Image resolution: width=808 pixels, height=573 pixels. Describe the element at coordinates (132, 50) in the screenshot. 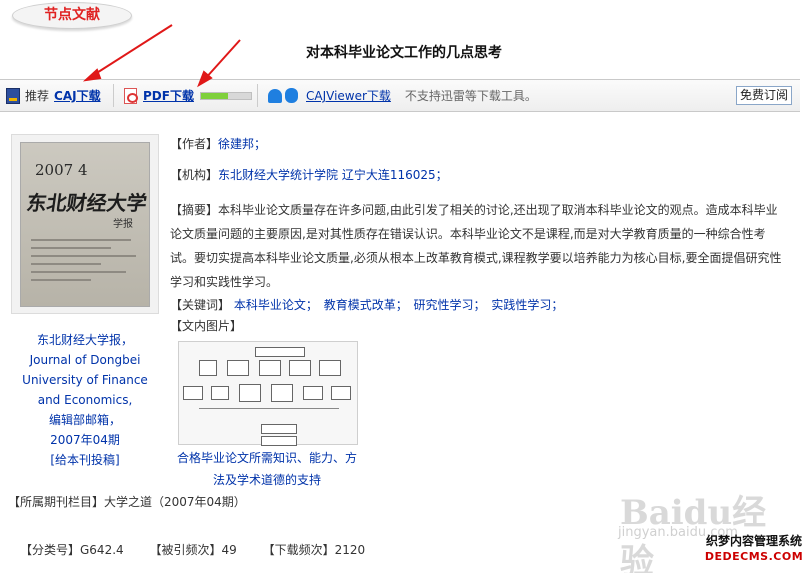

I see `arrow-to-caj` at that location.